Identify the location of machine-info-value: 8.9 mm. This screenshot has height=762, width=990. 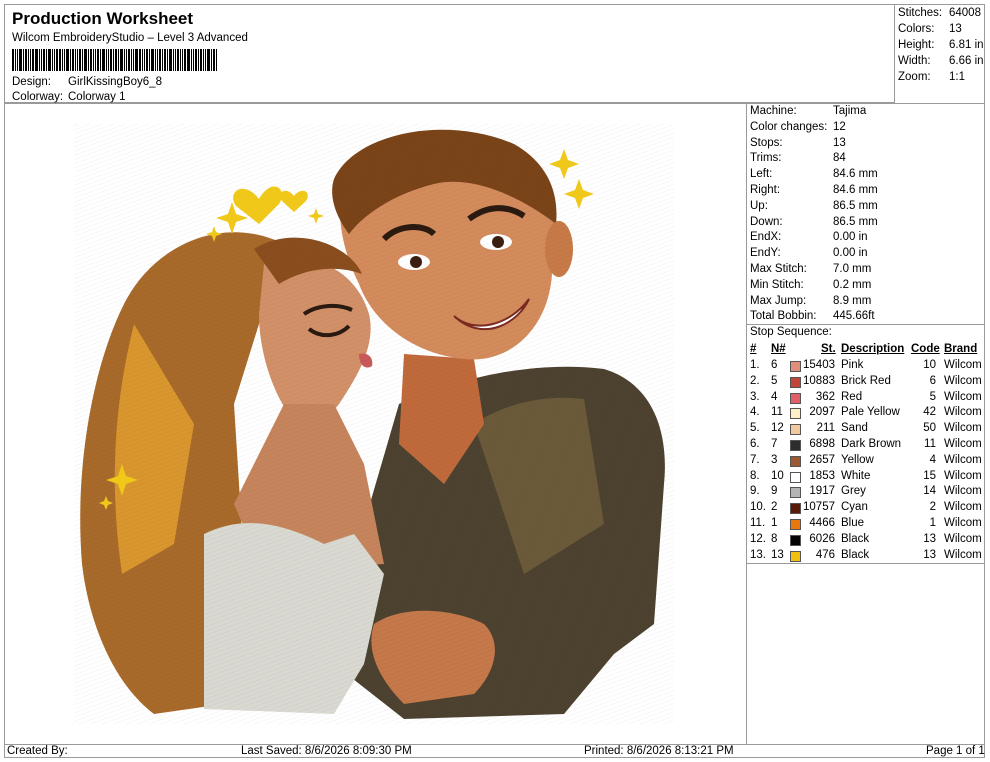
(852, 300).